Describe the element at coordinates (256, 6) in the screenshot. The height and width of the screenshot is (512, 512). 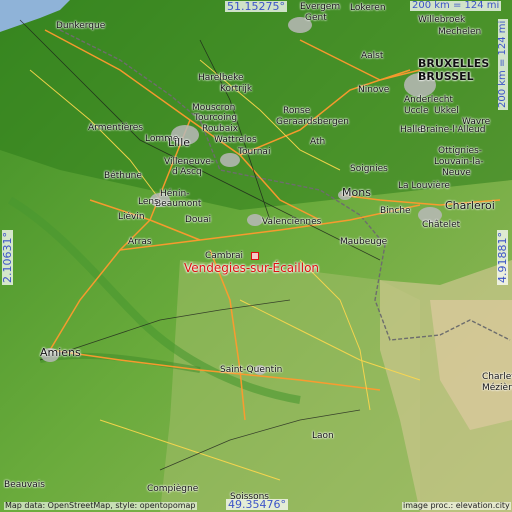
I see `latitude-top-label: 51.15275°` at that location.